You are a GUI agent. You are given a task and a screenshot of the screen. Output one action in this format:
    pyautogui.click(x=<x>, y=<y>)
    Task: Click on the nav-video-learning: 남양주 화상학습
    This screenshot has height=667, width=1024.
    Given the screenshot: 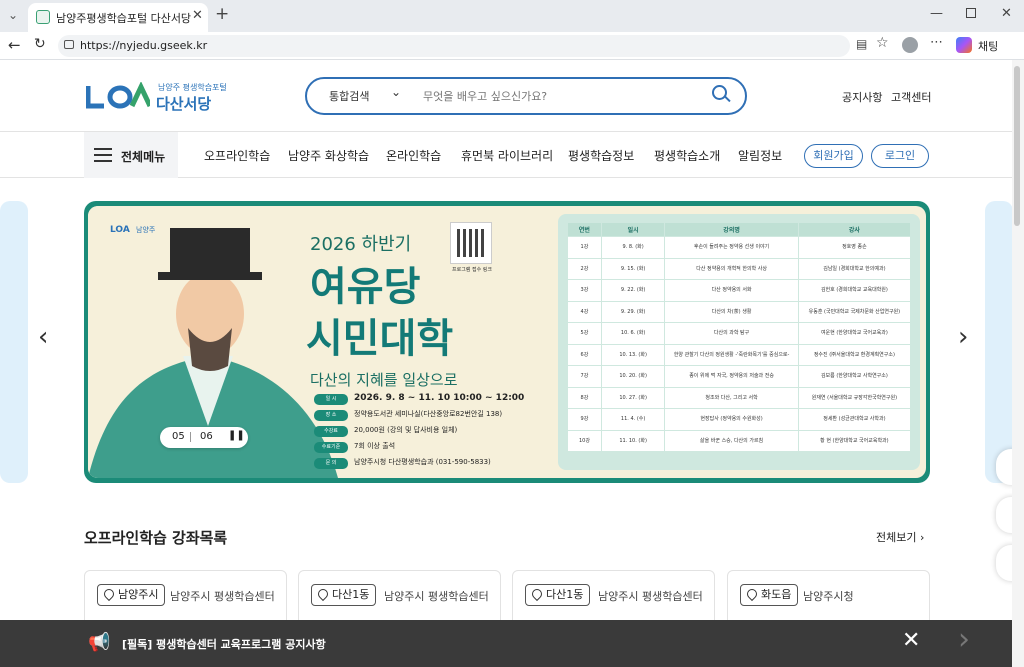 What is the action you would take?
    pyautogui.click(x=328, y=155)
    